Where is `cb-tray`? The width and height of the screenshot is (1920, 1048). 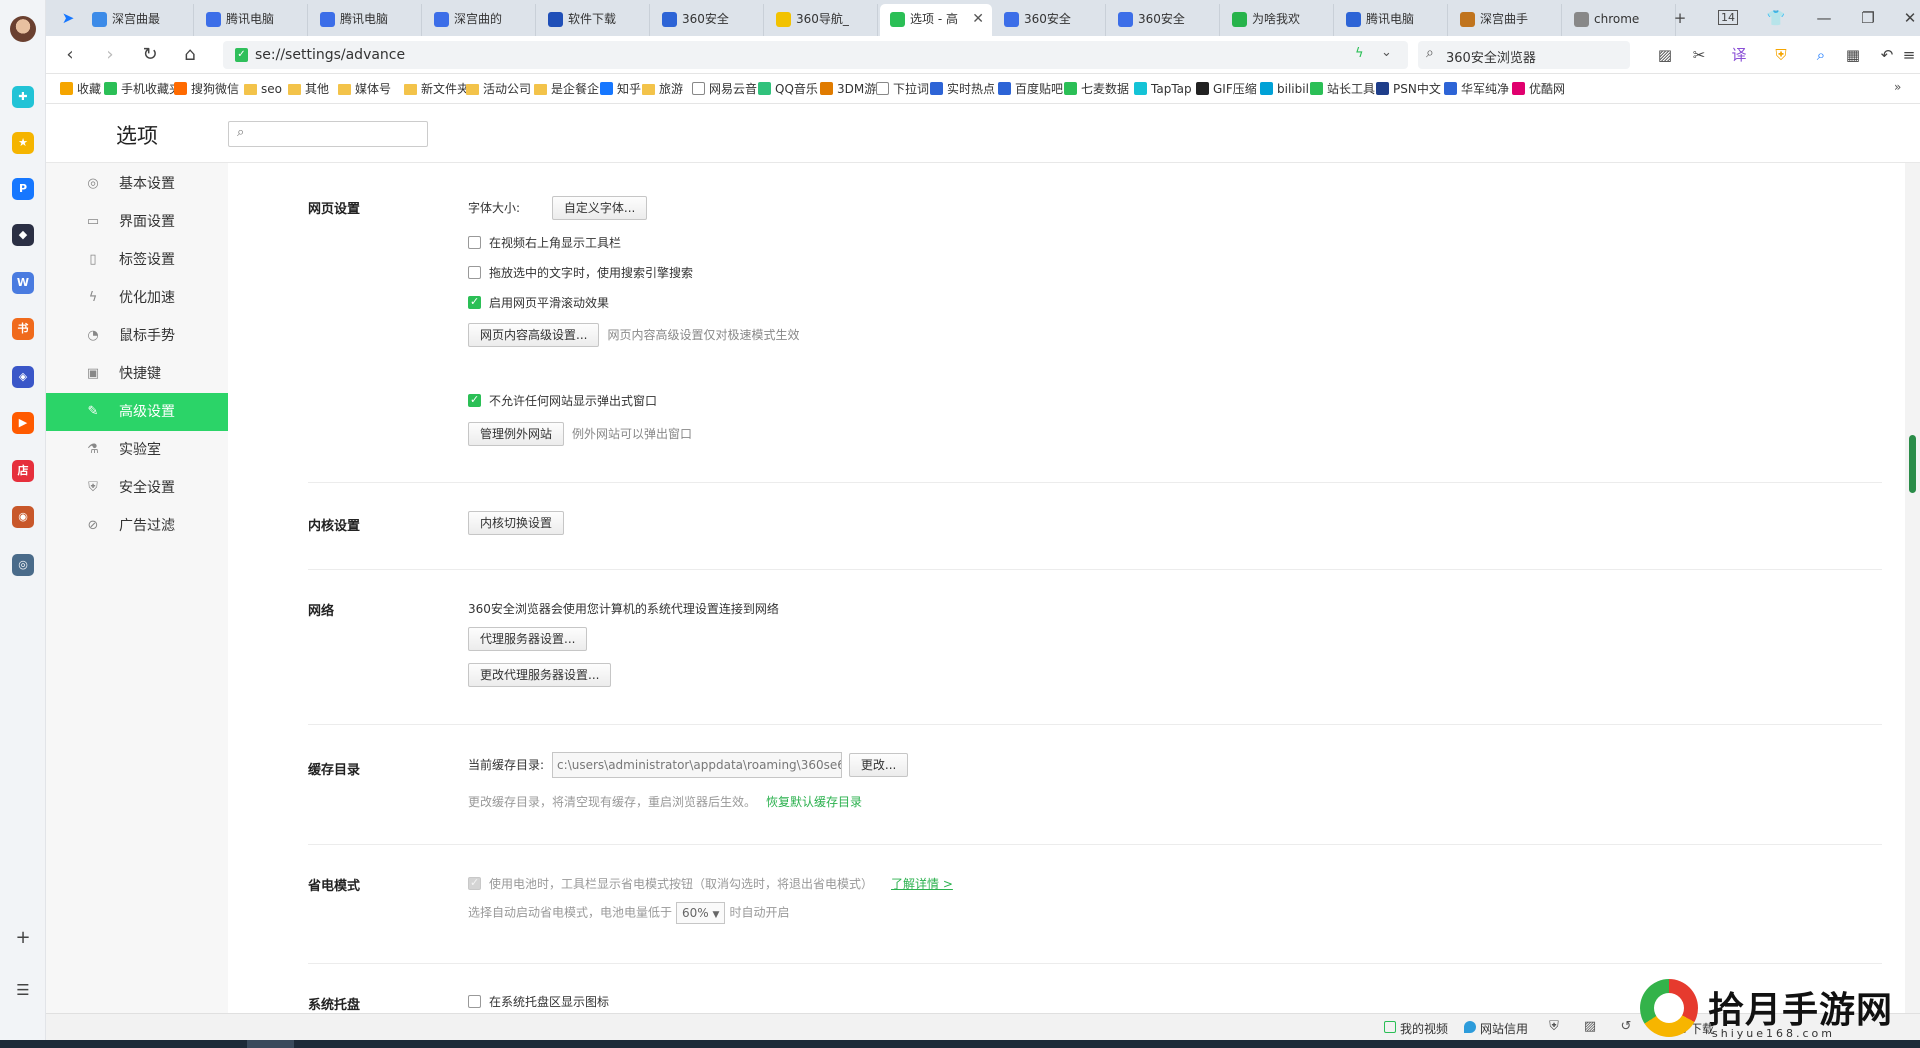 cb-tray is located at coordinates (474, 1001).